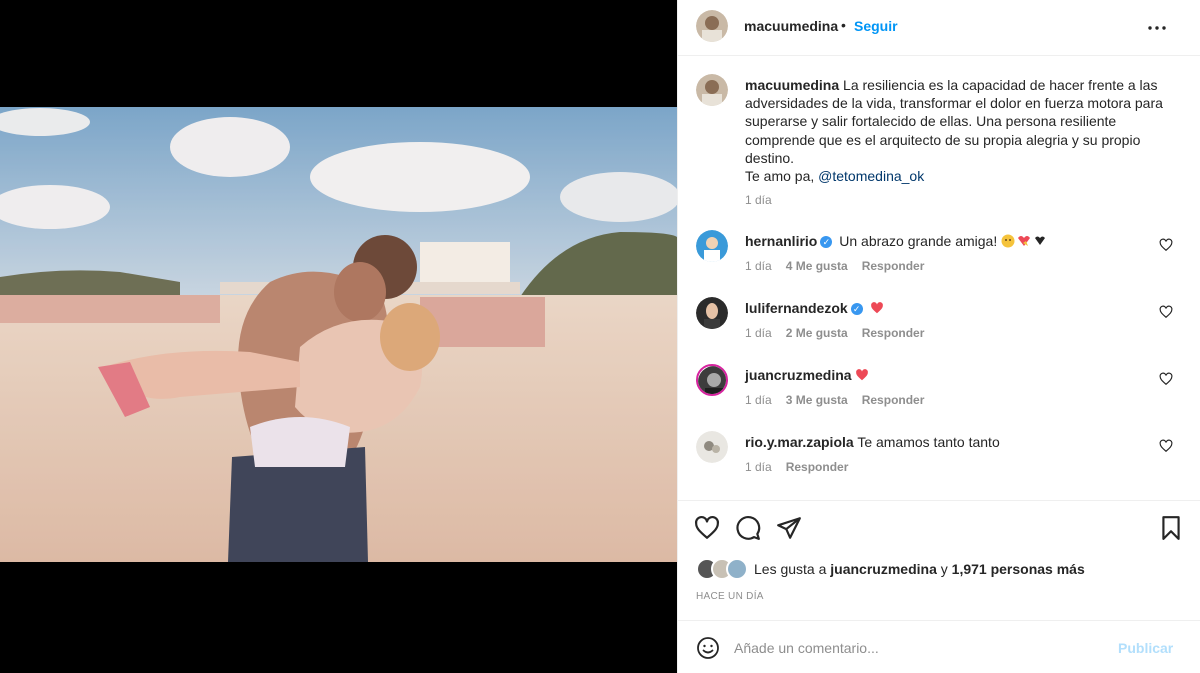 This screenshot has height=673, width=1200. What do you see at coordinates (1145, 648) in the screenshot?
I see `publish-button: Publicar` at bounding box center [1145, 648].